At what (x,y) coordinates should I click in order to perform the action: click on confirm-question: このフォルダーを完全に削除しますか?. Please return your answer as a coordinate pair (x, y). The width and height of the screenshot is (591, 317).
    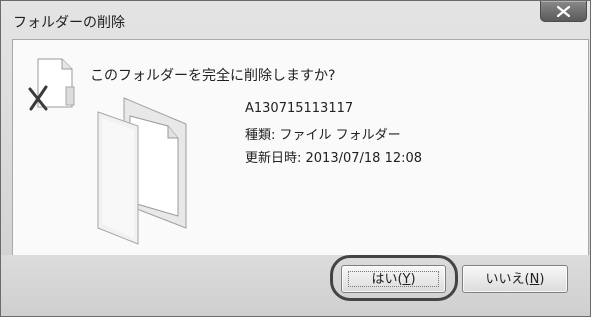
    Looking at the image, I should click on (213, 76).